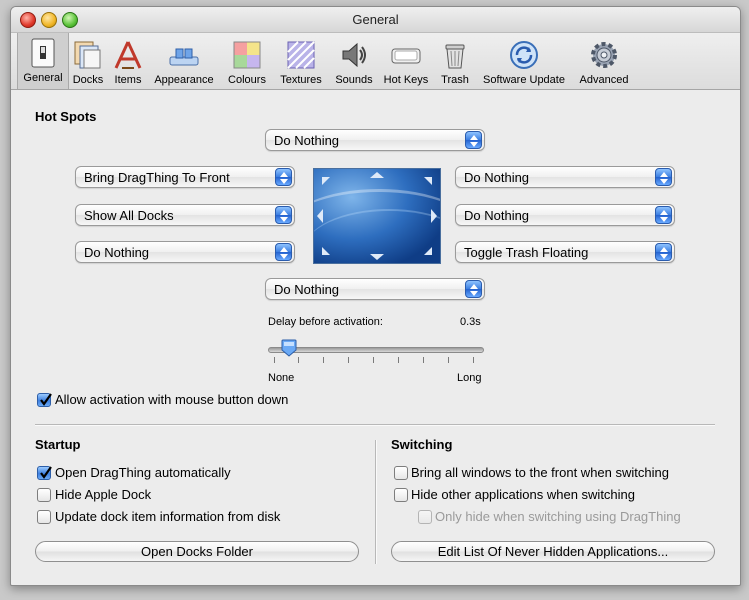 This screenshot has width=749, height=600. I want to click on hotspot-top-value: Do Nothing, so click(307, 140).